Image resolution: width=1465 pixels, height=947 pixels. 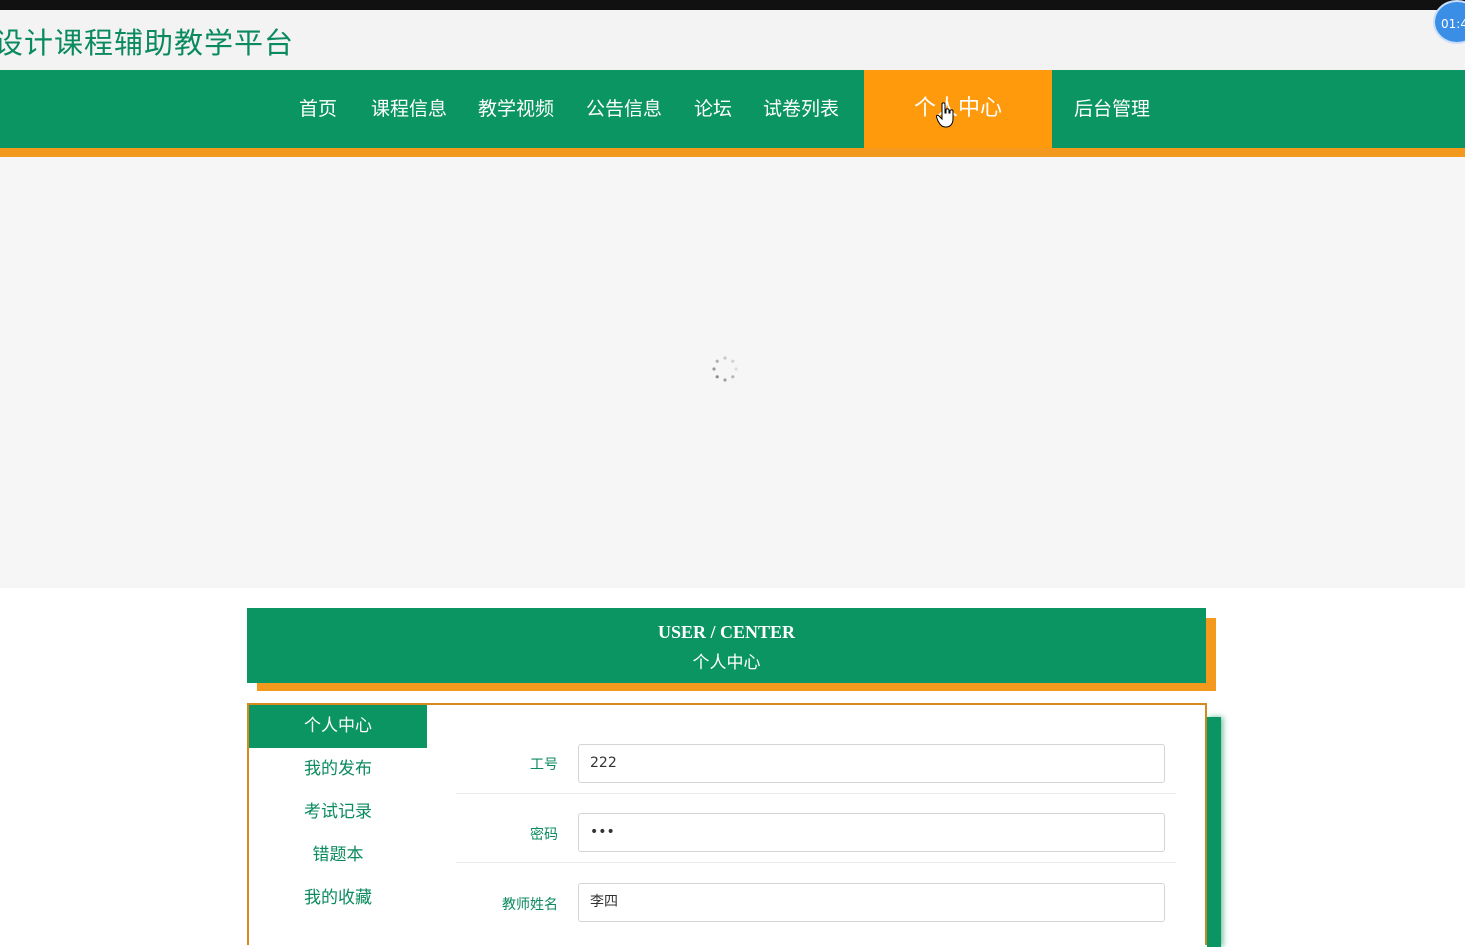 I want to click on hand-cursor-icon, so click(x=945, y=115).